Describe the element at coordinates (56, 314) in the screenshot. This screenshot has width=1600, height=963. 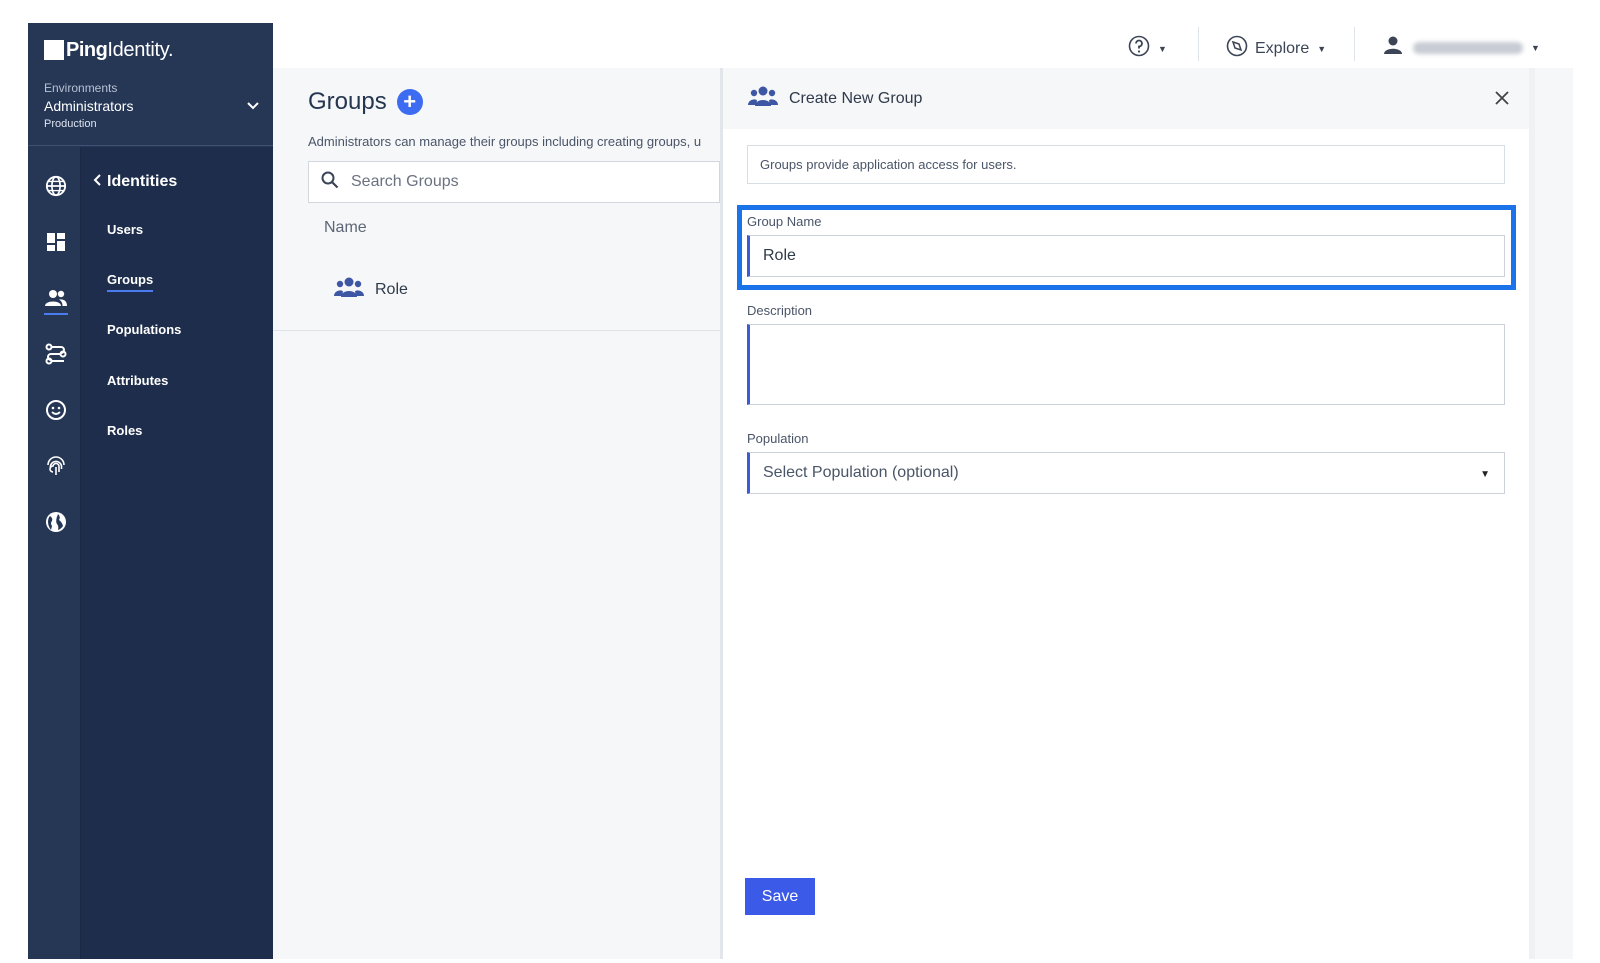
I see `active-indicator` at that location.